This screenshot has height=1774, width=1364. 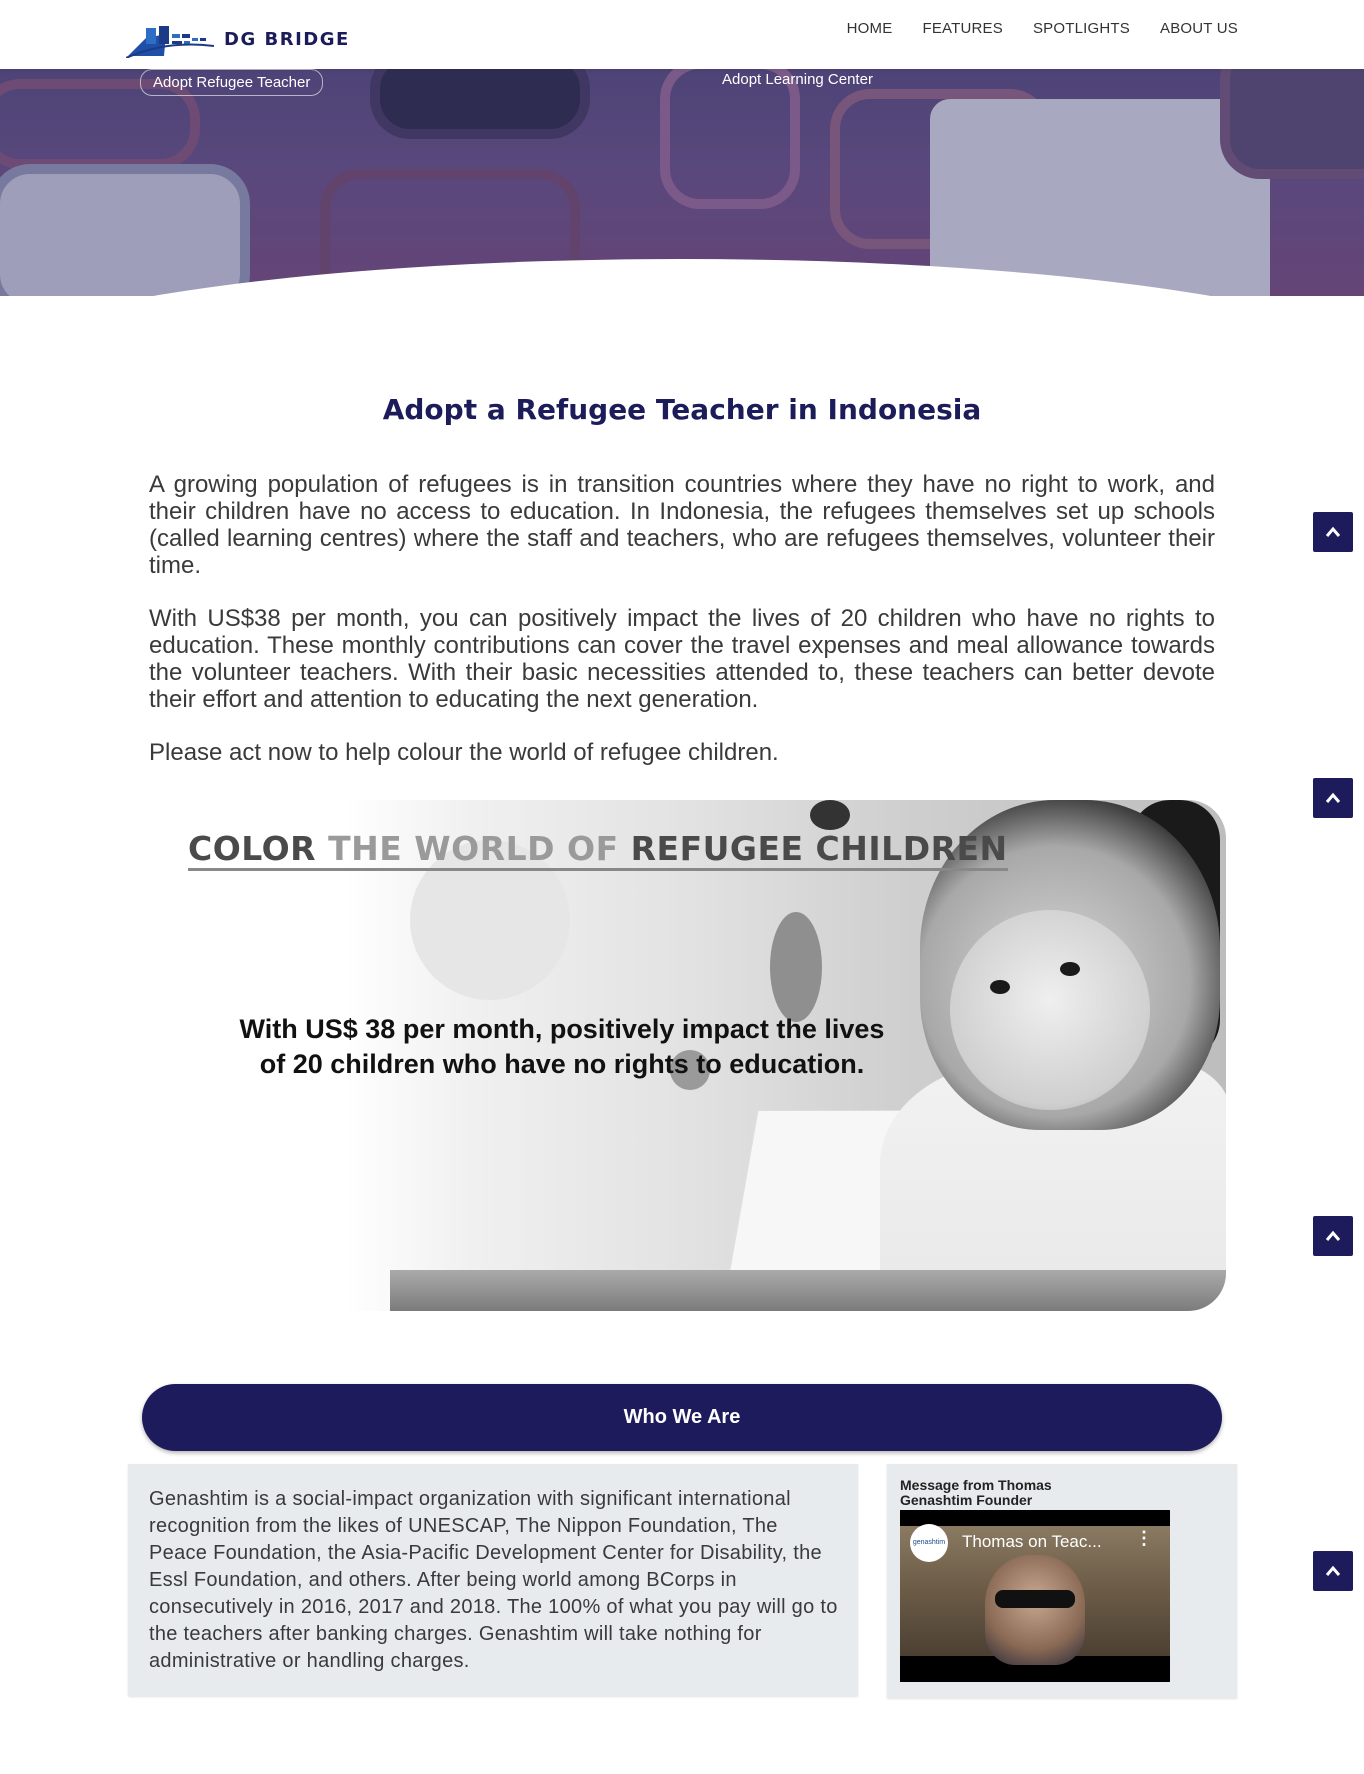 What do you see at coordinates (1035, 1599) in the screenshot?
I see `video-thumbnail-glasses` at bounding box center [1035, 1599].